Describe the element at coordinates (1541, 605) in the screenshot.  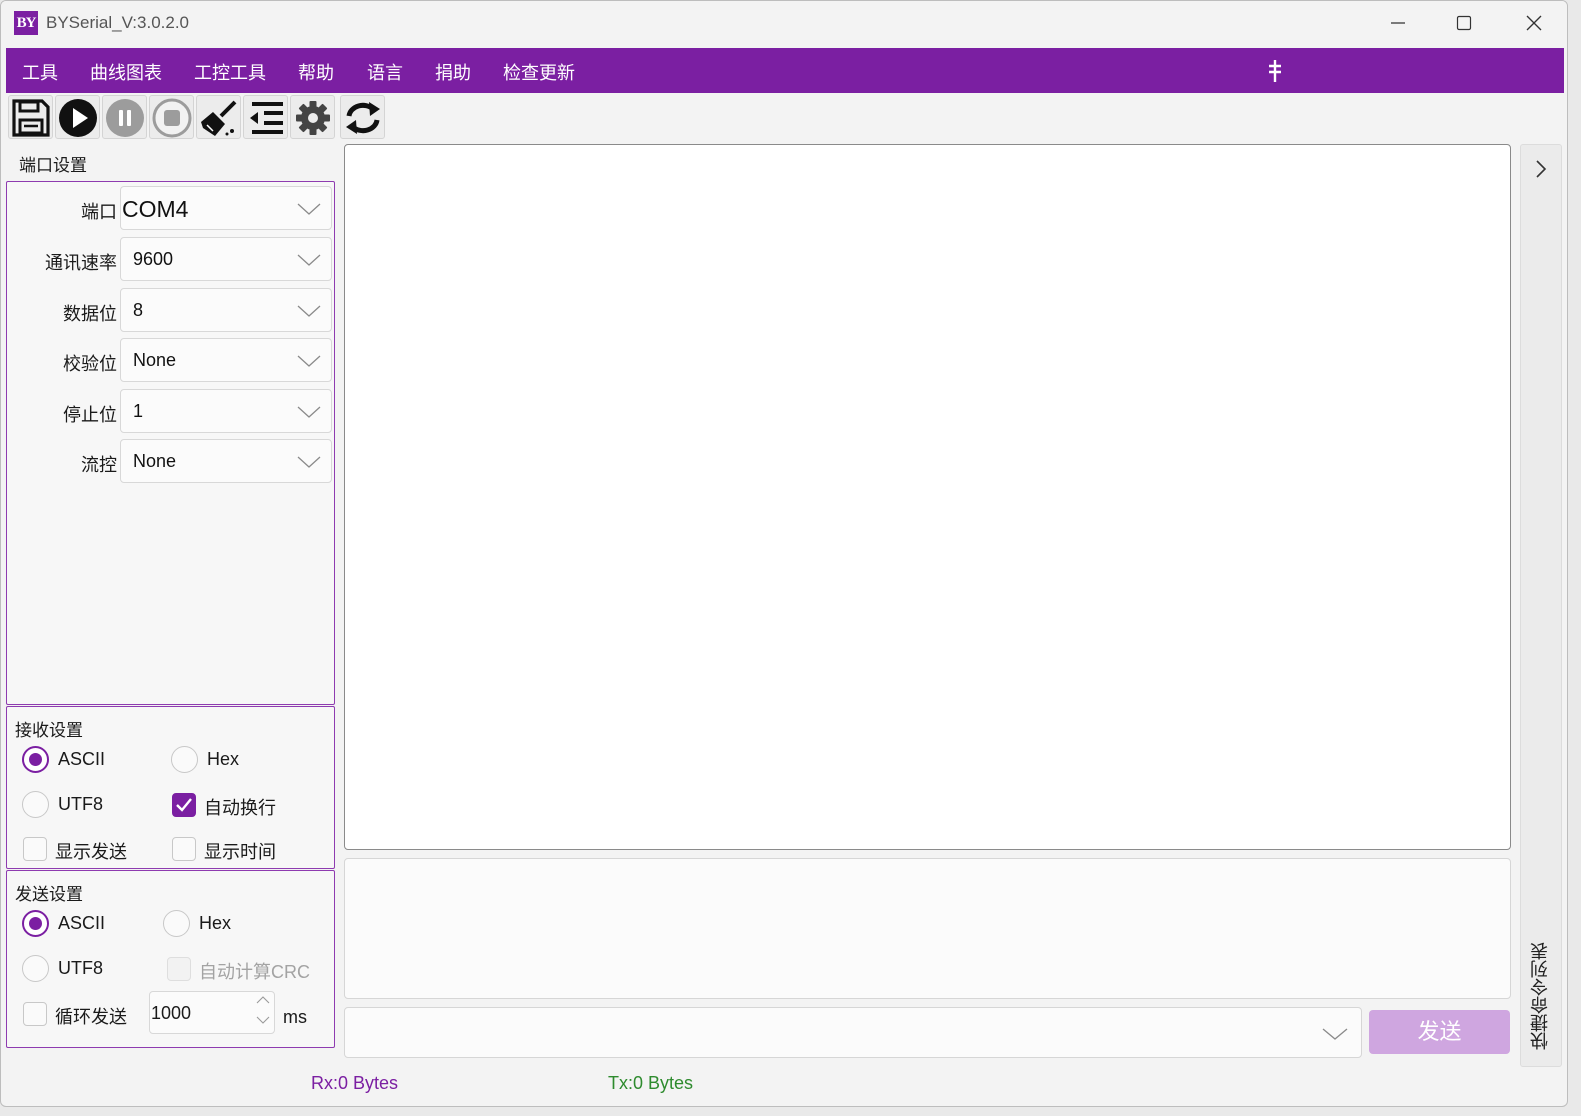
I see `quick-command-panel: 快捷命令列表` at that location.